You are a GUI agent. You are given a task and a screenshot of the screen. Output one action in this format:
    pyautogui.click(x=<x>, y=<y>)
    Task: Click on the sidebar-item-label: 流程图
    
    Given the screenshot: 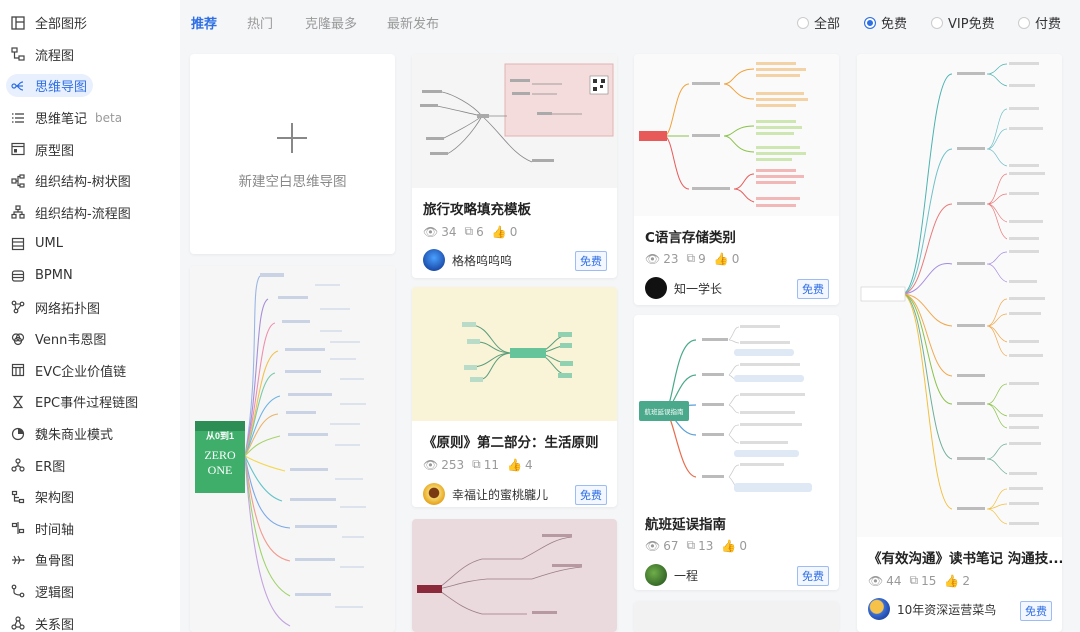 What is the action you would take?
    pyautogui.click(x=55, y=56)
    